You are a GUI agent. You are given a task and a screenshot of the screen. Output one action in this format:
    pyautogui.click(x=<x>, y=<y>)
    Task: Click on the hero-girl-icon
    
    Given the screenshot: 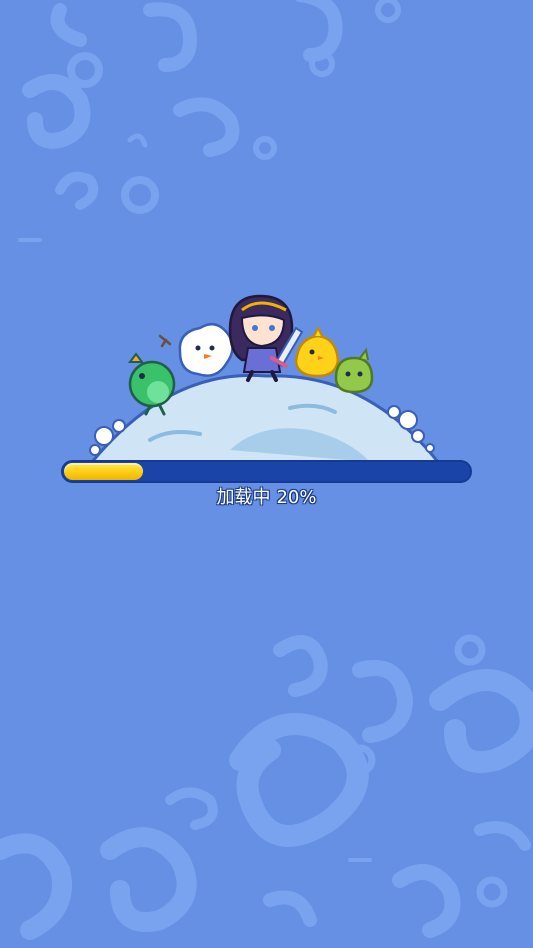 What is the action you would take?
    pyautogui.click(x=261, y=338)
    